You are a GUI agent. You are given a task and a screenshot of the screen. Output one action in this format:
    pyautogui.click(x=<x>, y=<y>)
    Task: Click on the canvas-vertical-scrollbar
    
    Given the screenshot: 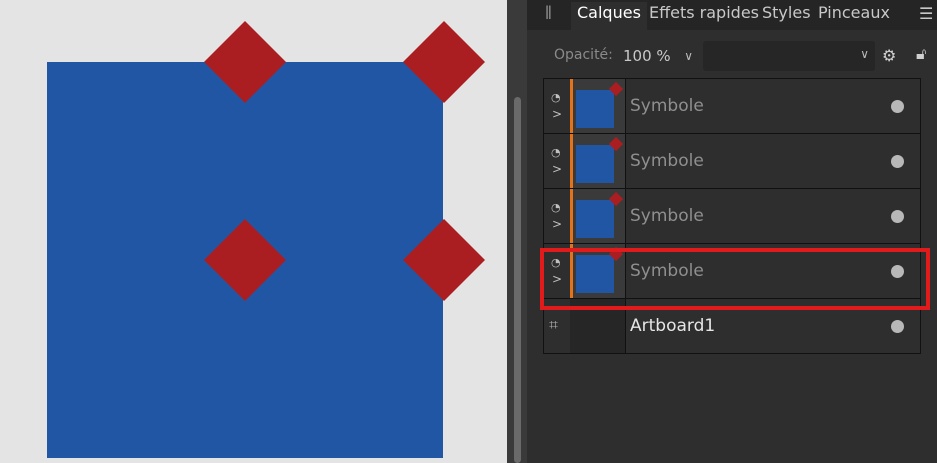 What is the action you would take?
    pyautogui.click(x=517, y=231)
    